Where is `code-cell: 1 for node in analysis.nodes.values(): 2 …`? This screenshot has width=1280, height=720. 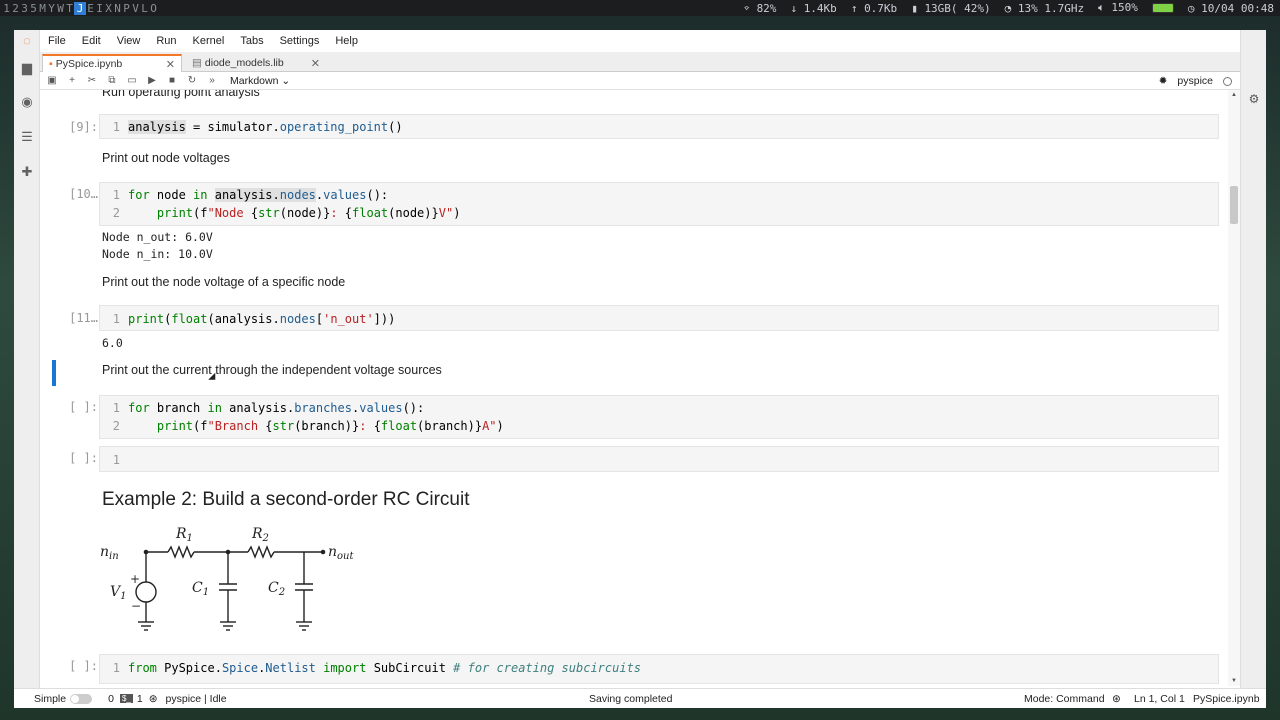
code-cell: 1 for node in analysis.nodes.values(): 2 … is located at coordinates (659, 204).